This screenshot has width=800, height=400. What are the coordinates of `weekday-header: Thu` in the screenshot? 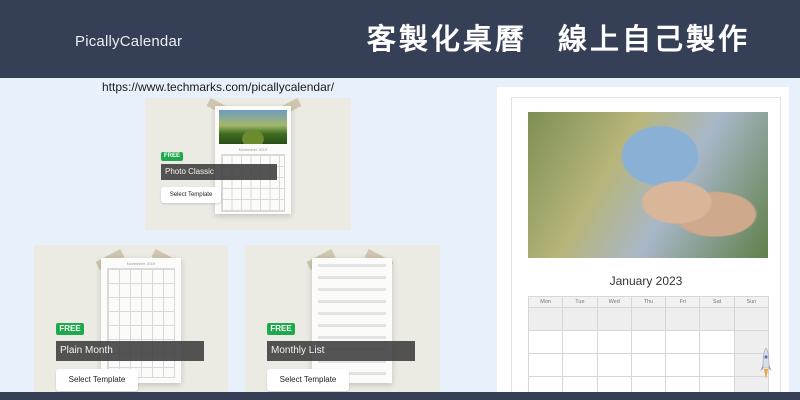 It's located at (649, 302).